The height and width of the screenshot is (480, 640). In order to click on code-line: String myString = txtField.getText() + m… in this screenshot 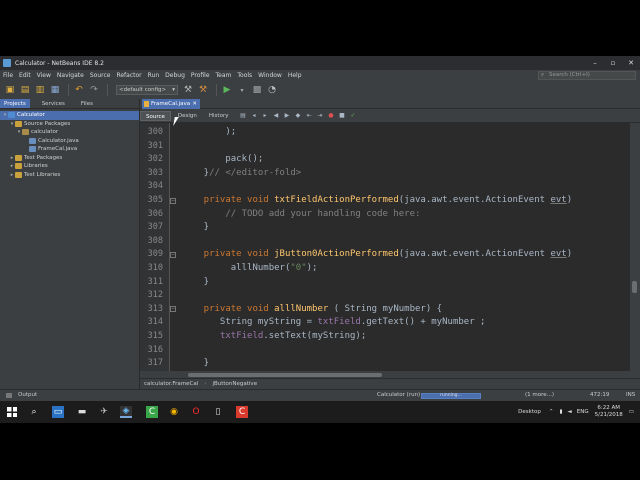, I will do `click(334, 323)`.